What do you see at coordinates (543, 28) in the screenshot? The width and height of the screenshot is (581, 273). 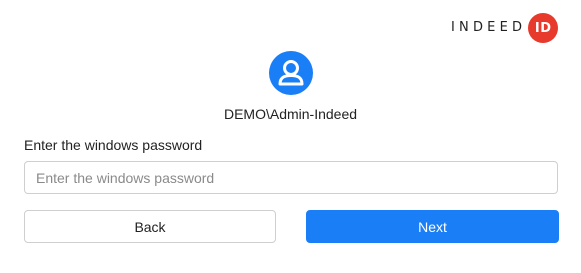 I see `logo-badge: ID` at bounding box center [543, 28].